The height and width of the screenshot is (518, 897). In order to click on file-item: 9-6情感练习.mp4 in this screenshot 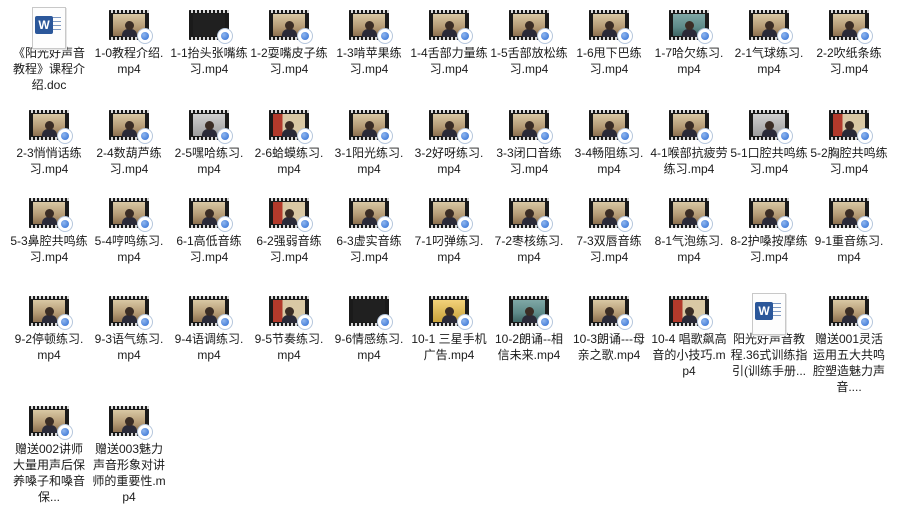, I will do `click(369, 329)`.